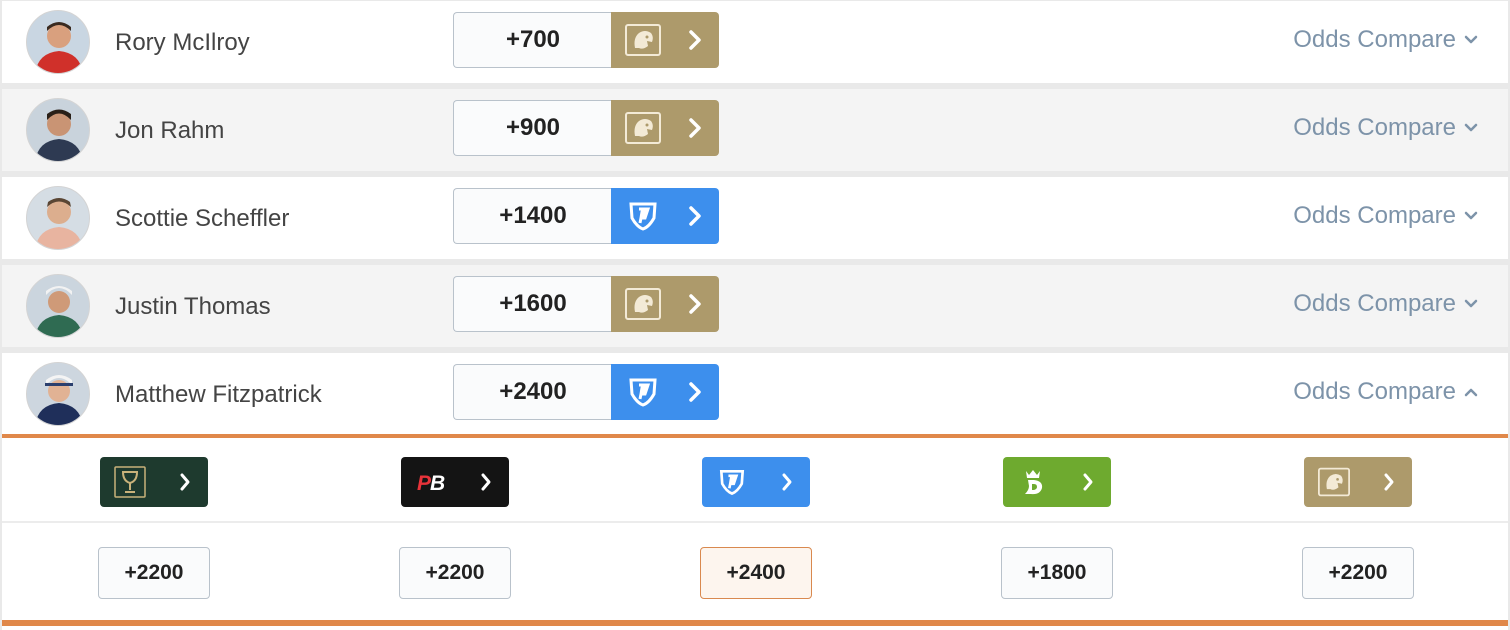 This screenshot has height=630, width=1510. I want to click on player-name: Rory McIlroy, so click(182, 43).